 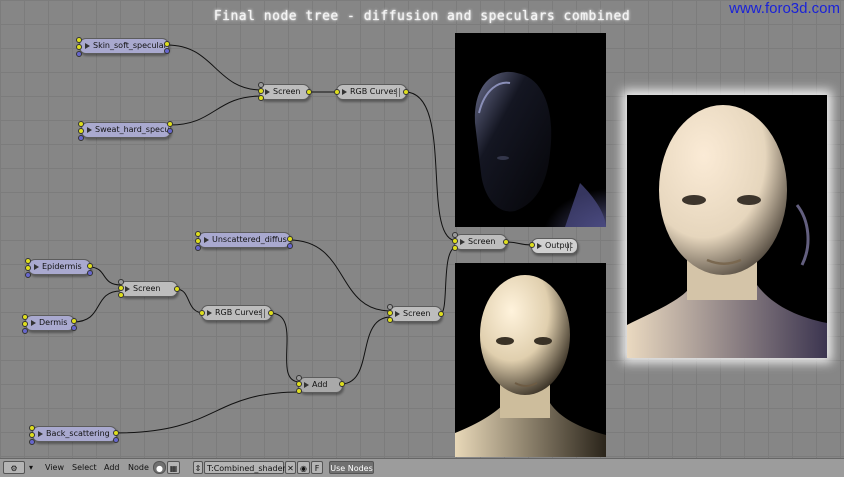 I want to click on node-epidermis: Epidermis, so click(x=59, y=267).